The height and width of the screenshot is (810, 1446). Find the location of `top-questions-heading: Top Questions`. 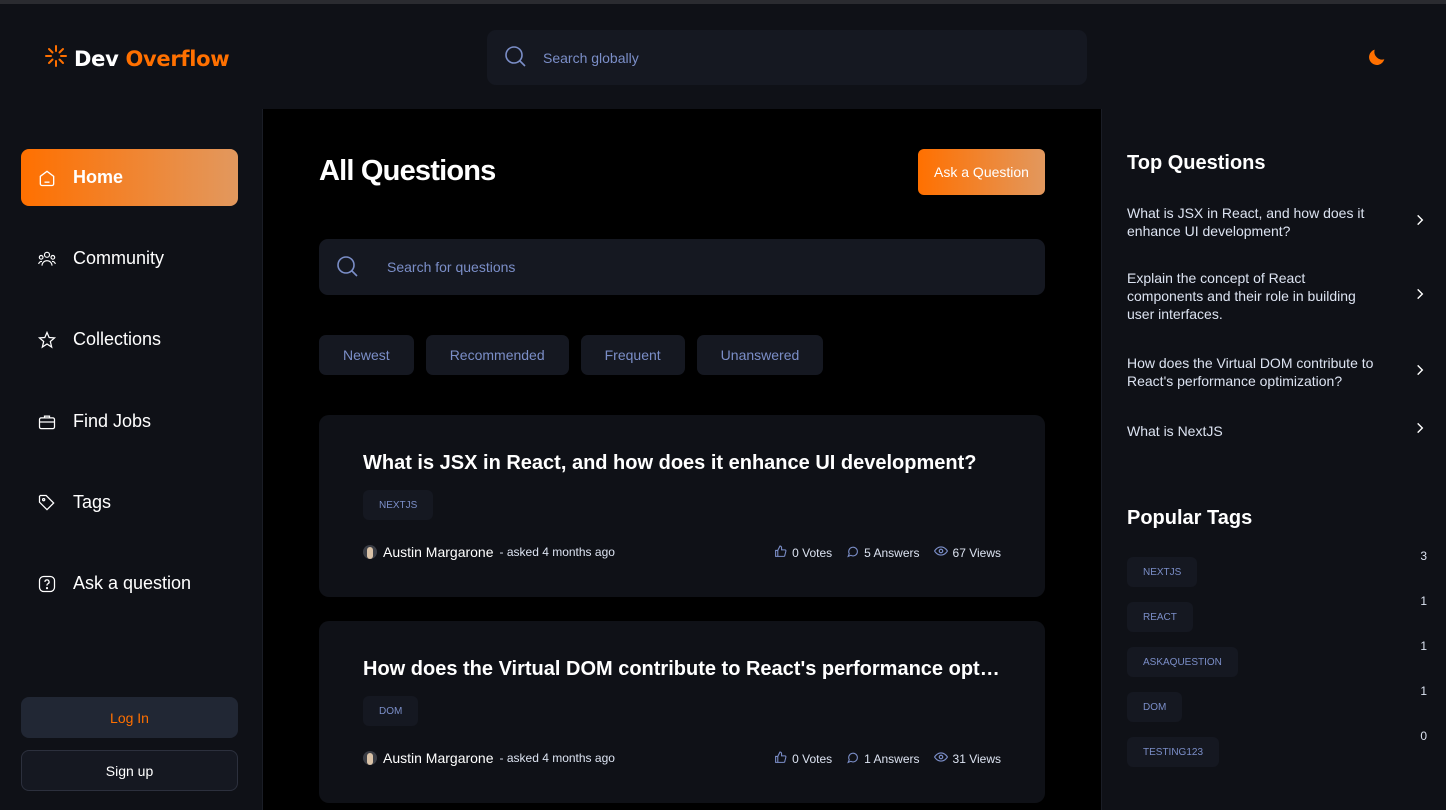

top-questions-heading: Top Questions is located at coordinates (1196, 163).